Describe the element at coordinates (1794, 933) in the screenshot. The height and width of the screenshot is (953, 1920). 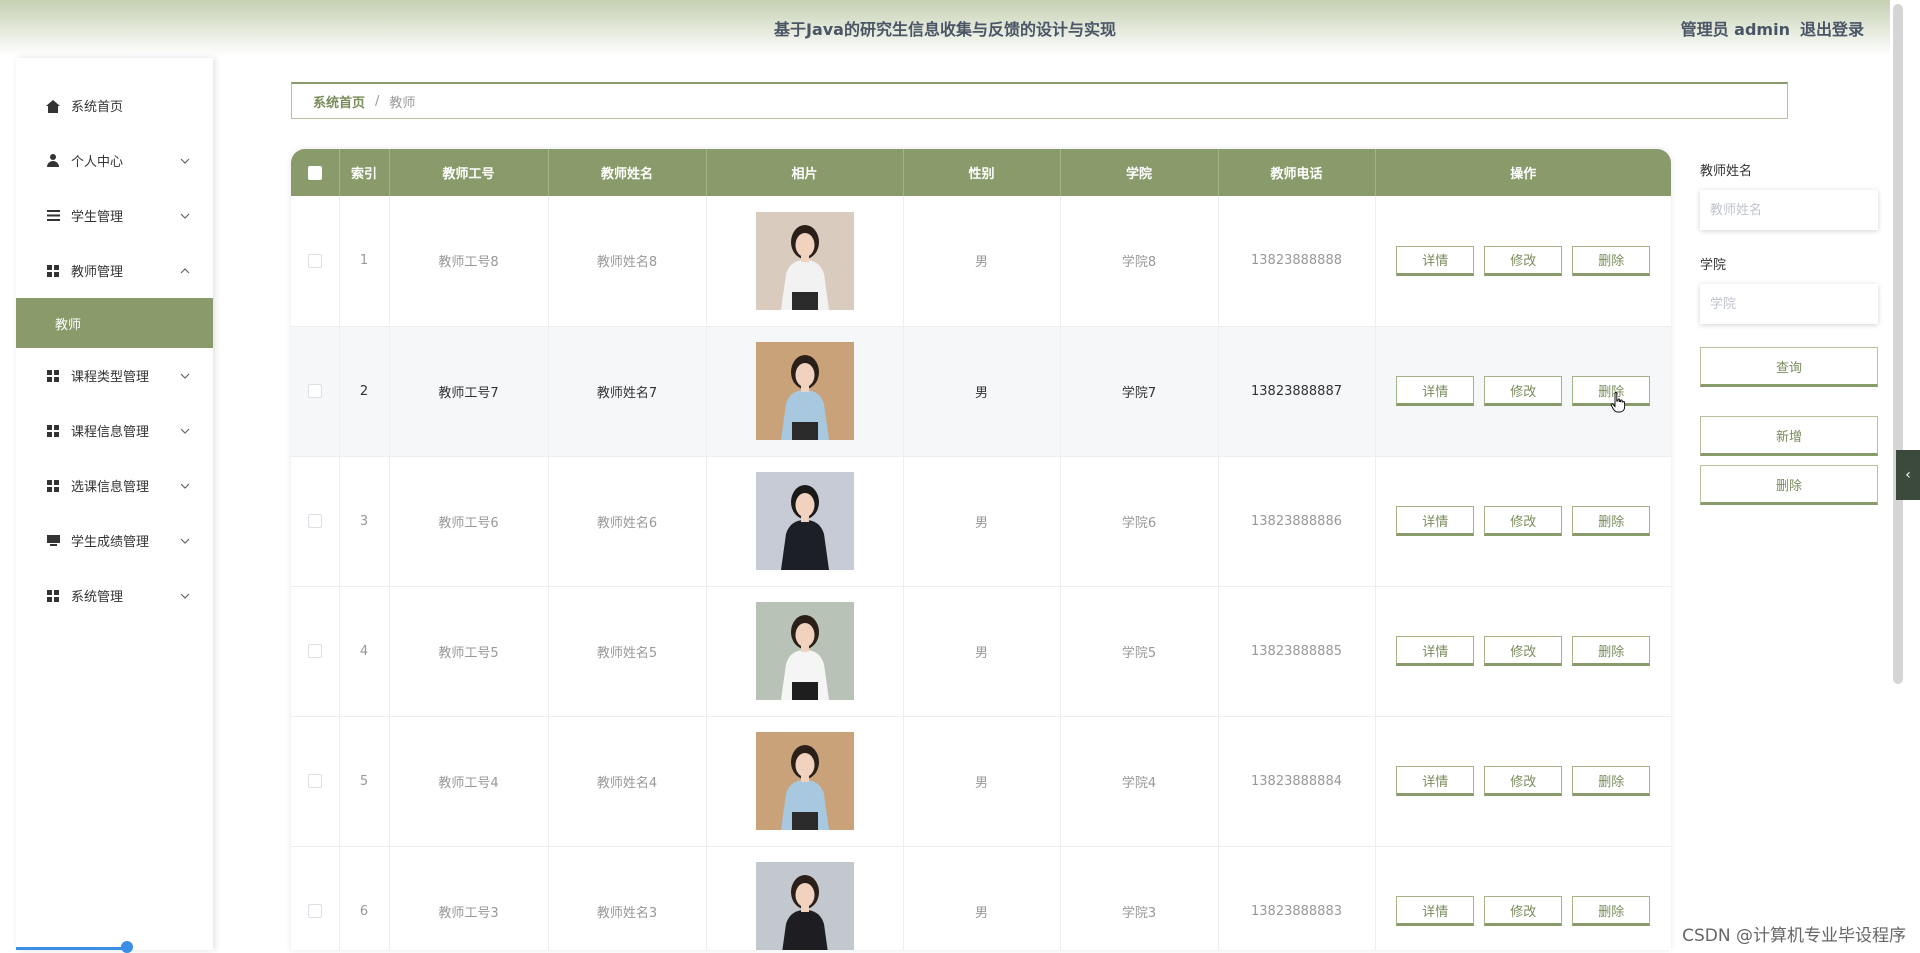
I see `watermark: CSDN @计算机专业毕设程序` at that location.